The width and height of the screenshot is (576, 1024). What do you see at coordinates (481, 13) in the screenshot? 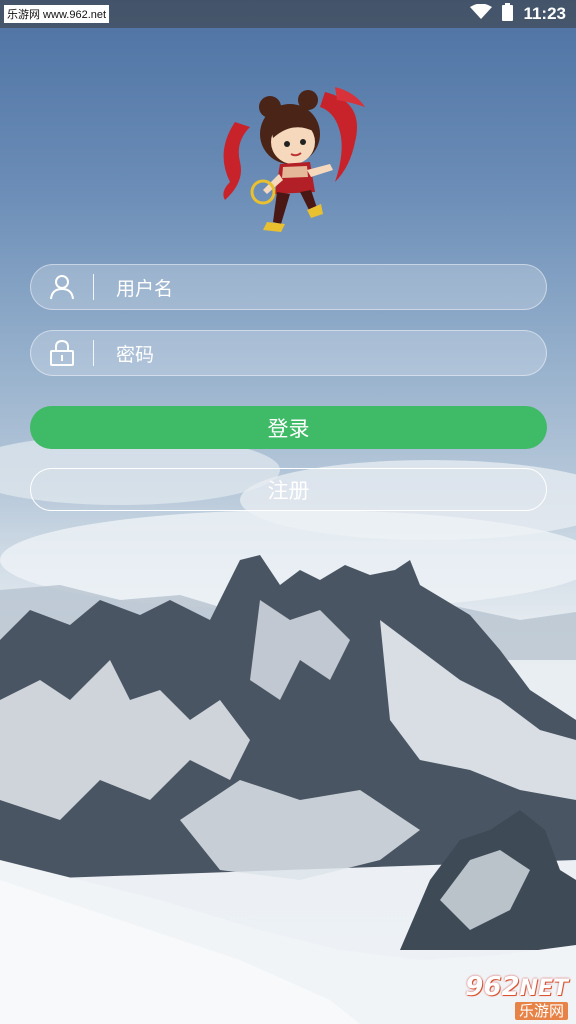
I see `wifi-icon` at bounding box center [481, 13].